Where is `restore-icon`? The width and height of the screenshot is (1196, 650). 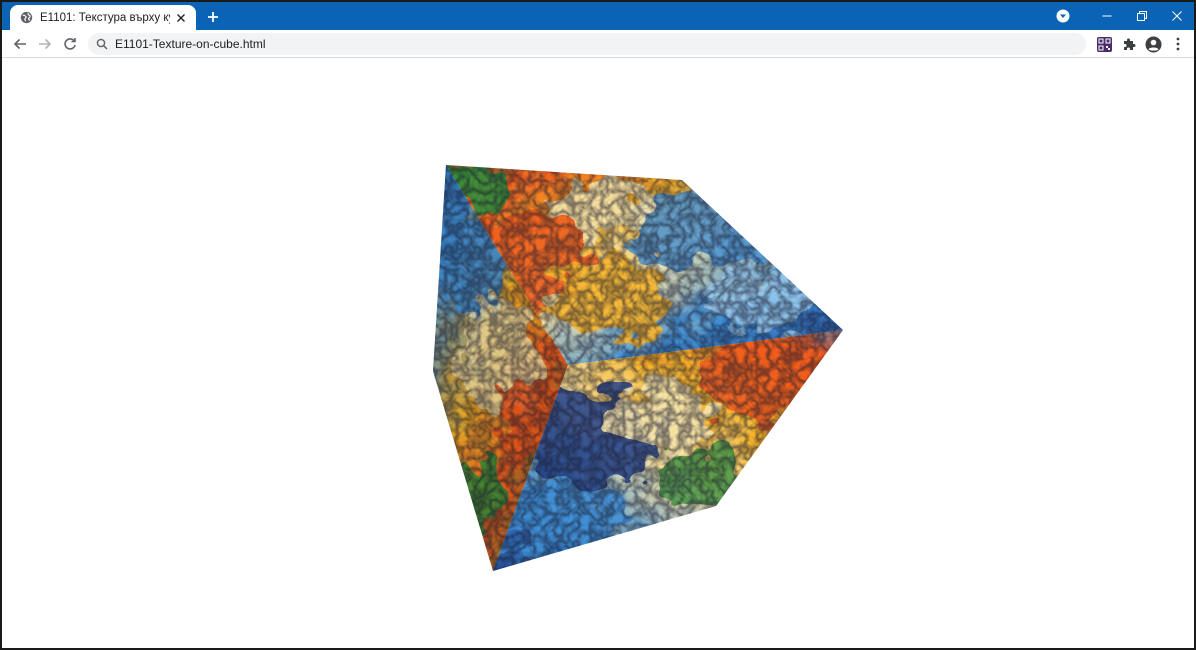
restore-icon is located at coordinates (1141, 16).